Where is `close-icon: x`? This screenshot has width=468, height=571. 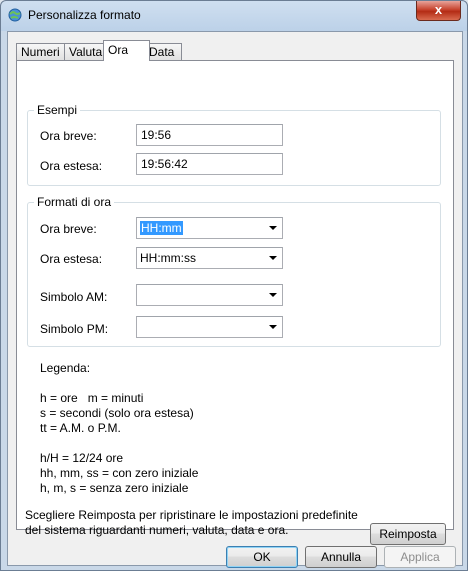
close-icon: x is located at coordinates (438, 9).